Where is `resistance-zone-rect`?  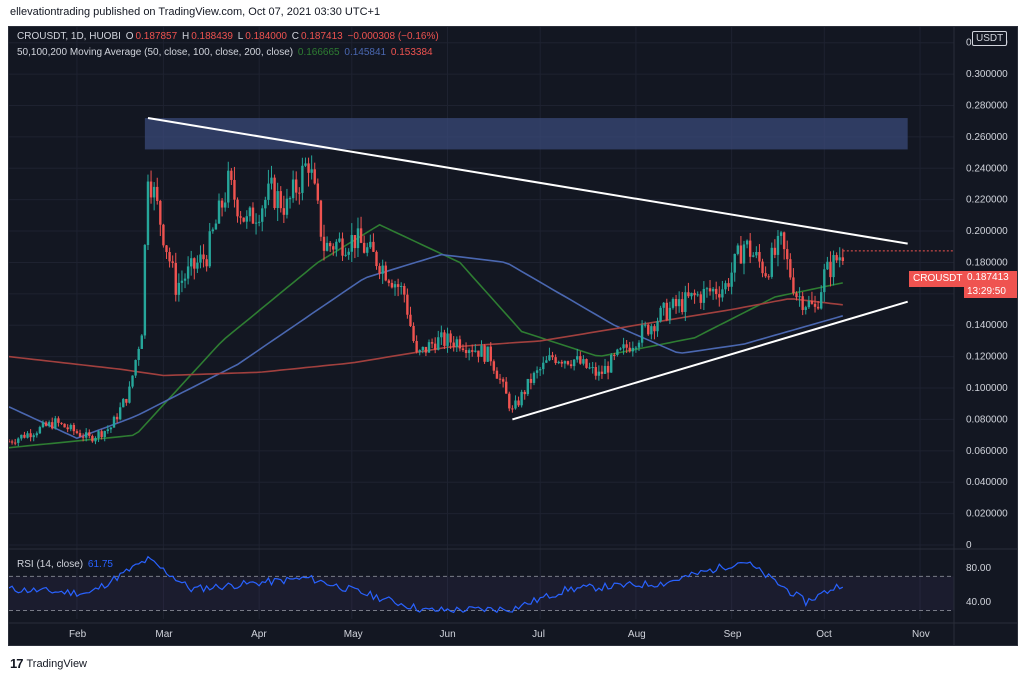
resistance-zone-rect is located at coordinates (526, 134).